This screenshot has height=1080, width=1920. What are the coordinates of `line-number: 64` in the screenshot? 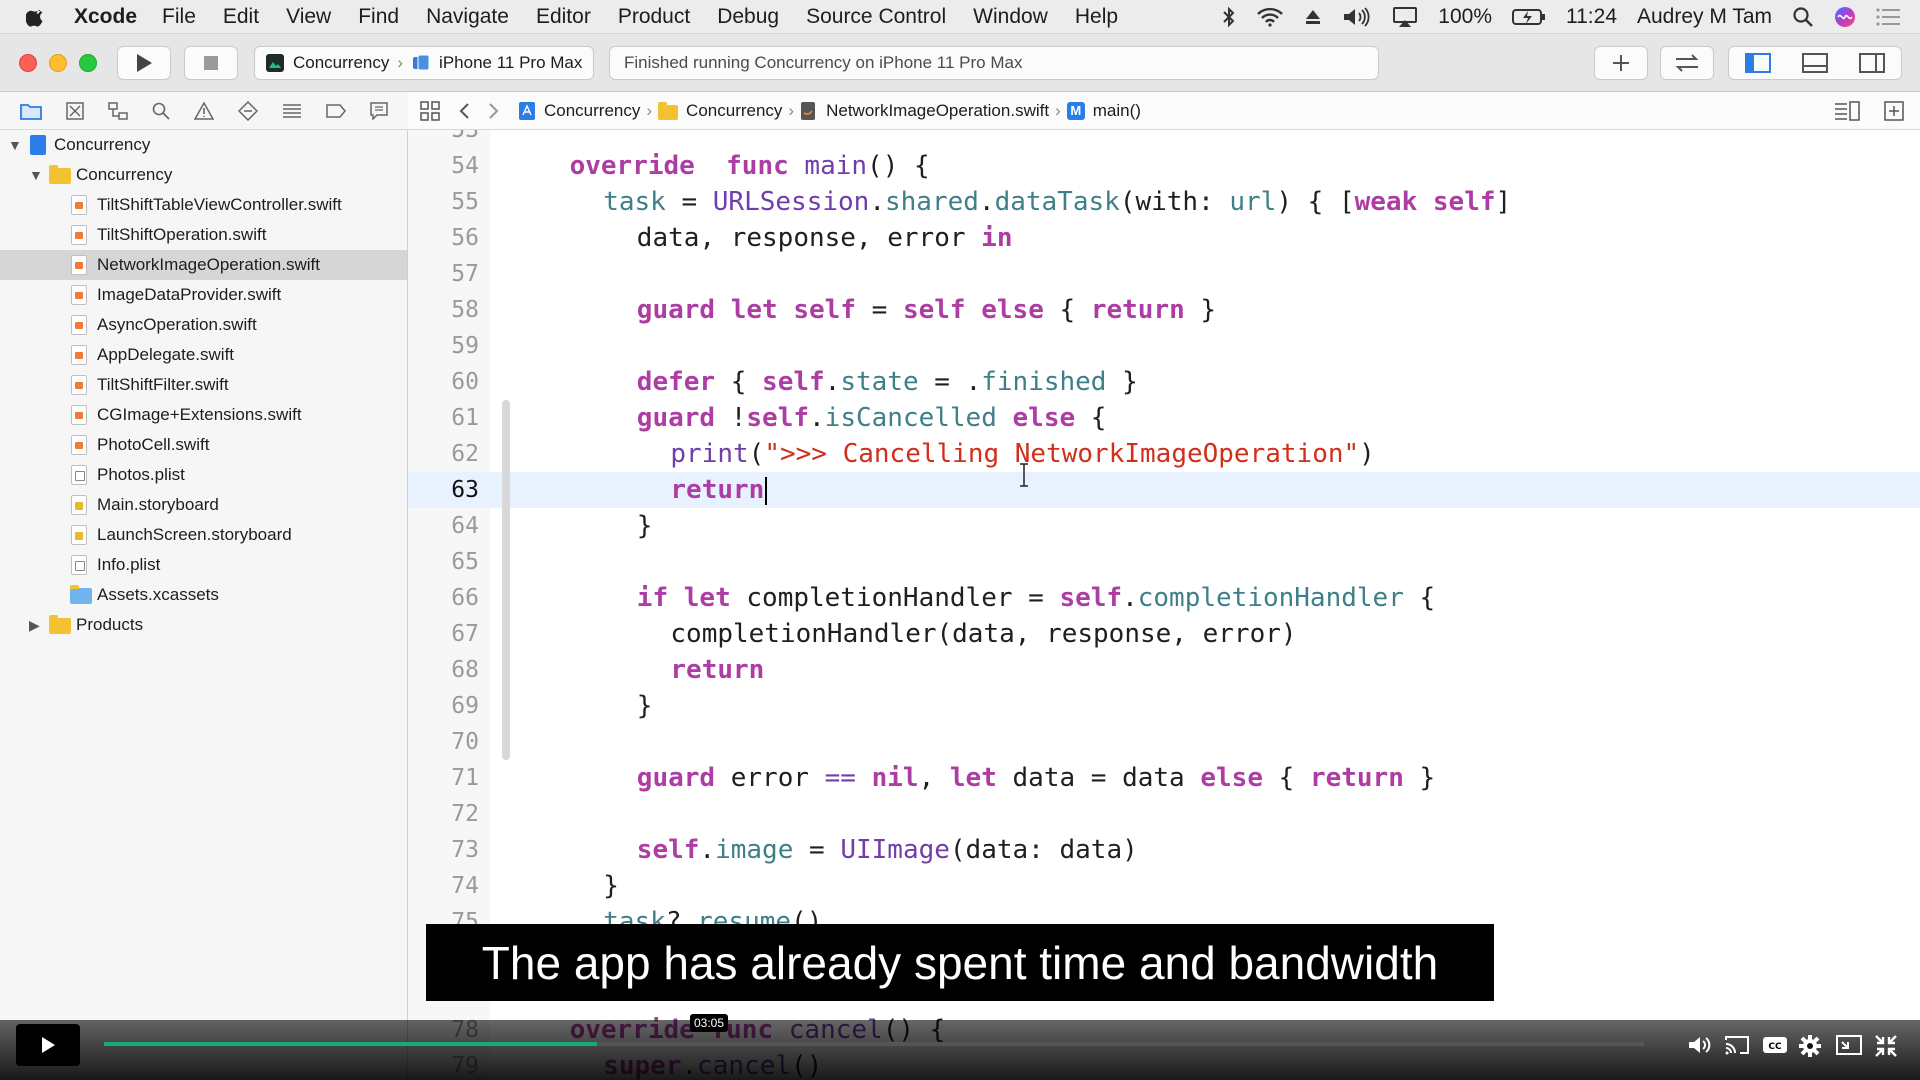 It's located at (449, 526).